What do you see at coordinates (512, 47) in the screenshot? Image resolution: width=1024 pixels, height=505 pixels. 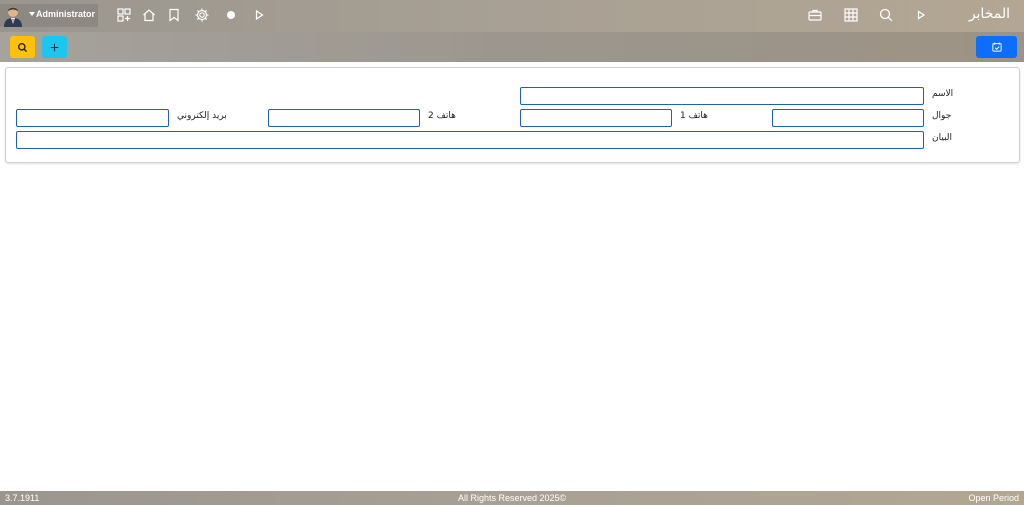 I see `action-toolbar` at bounding box center [512, 47].